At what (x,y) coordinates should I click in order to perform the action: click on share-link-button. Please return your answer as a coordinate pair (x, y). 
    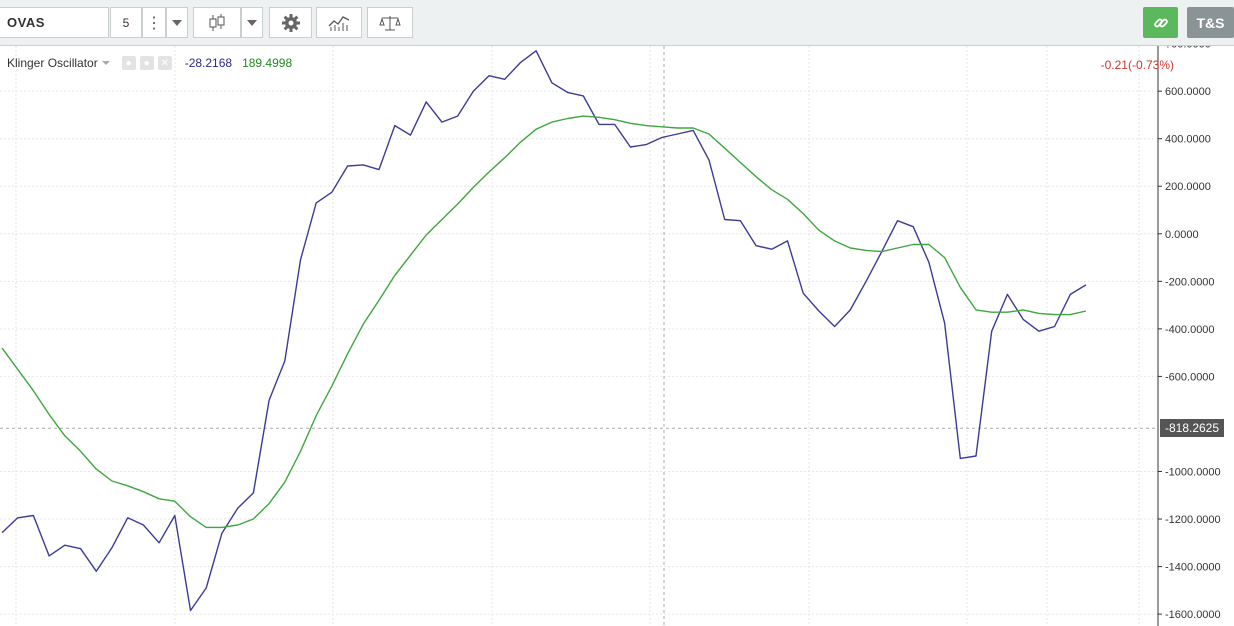
    Looking at the image, I should click on (1160, 22).